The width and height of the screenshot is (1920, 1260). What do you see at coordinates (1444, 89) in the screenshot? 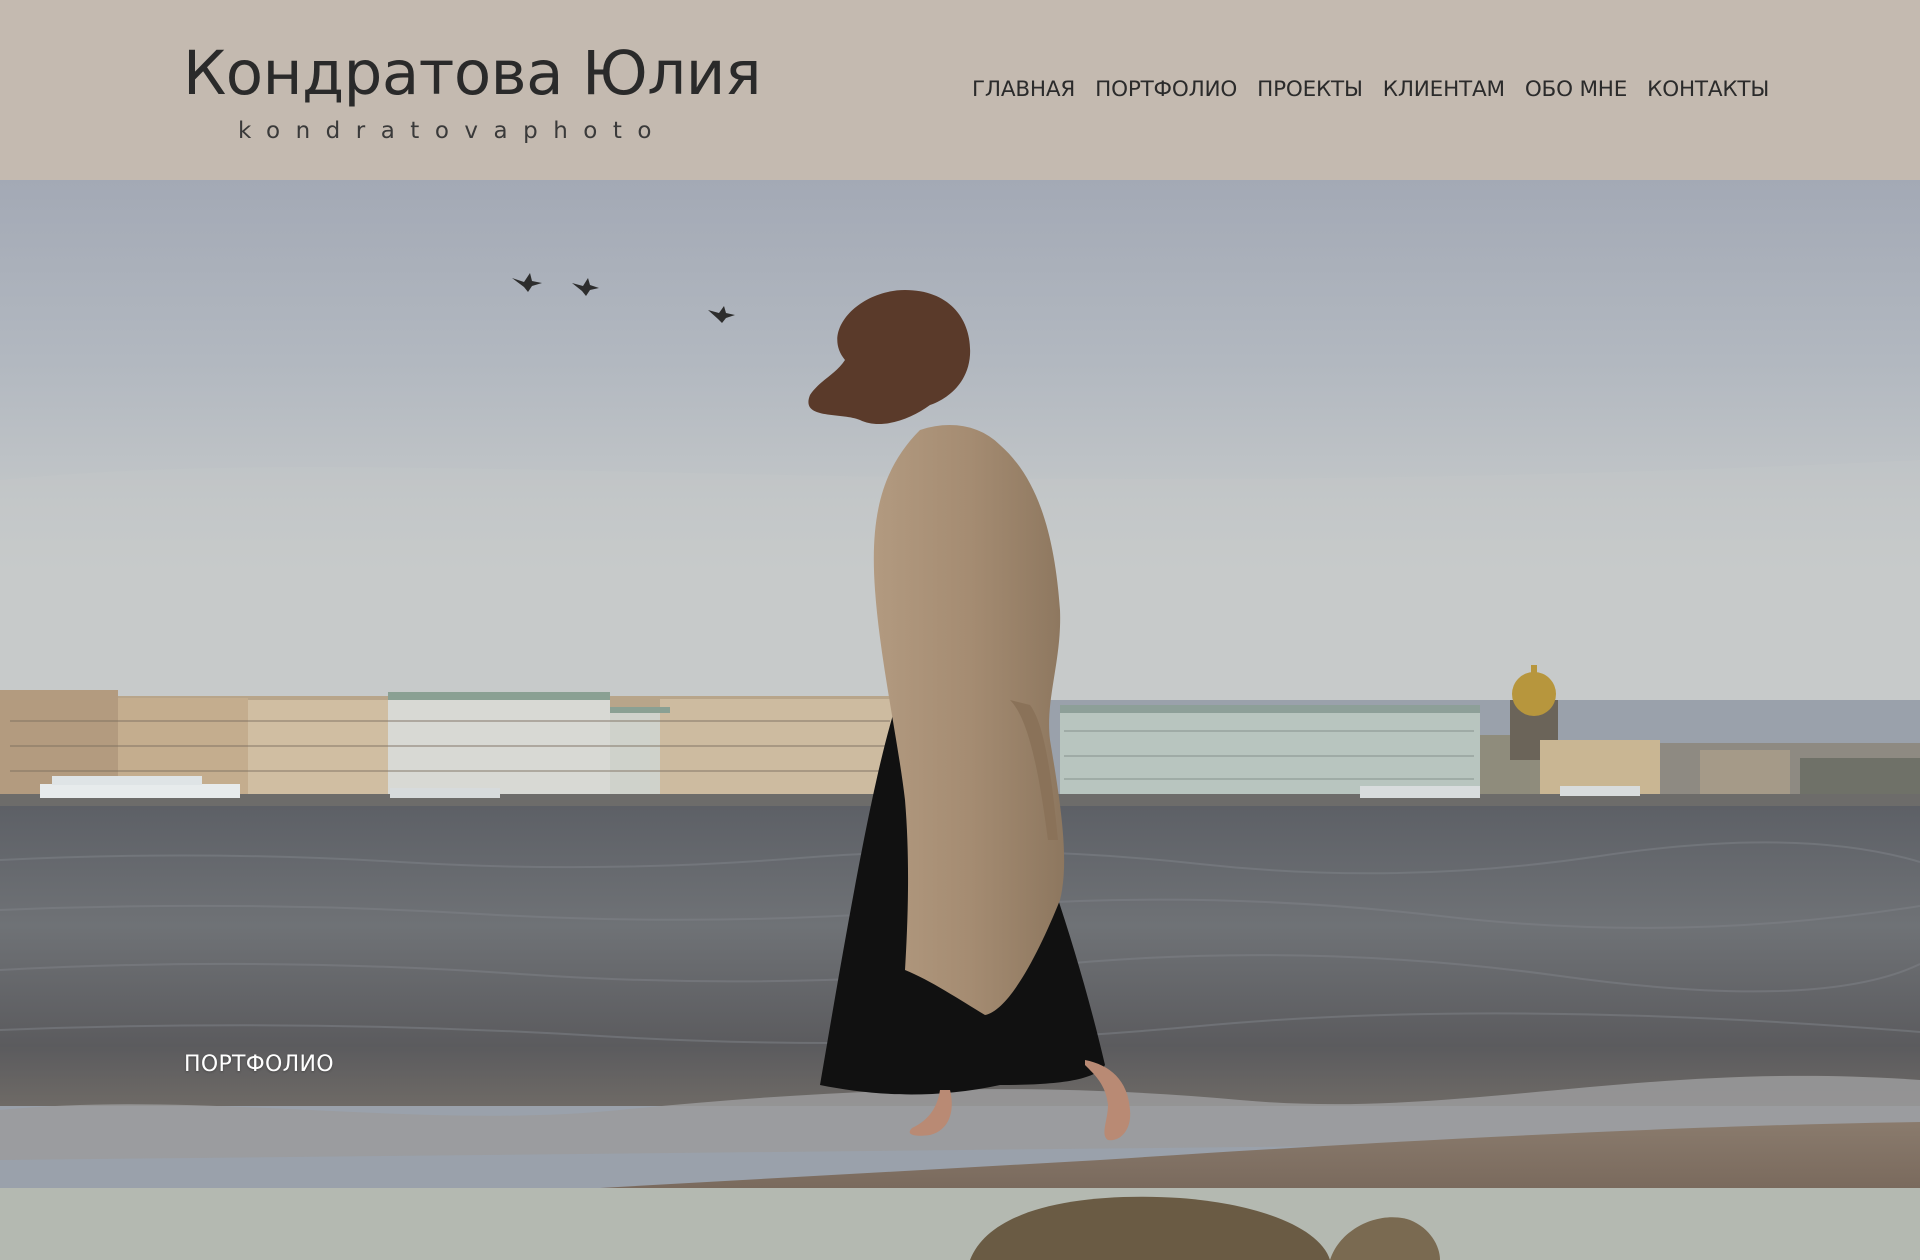
I see `nav-item-clients: КЛИЕНТАМ` at bounding box center [1444, 89].